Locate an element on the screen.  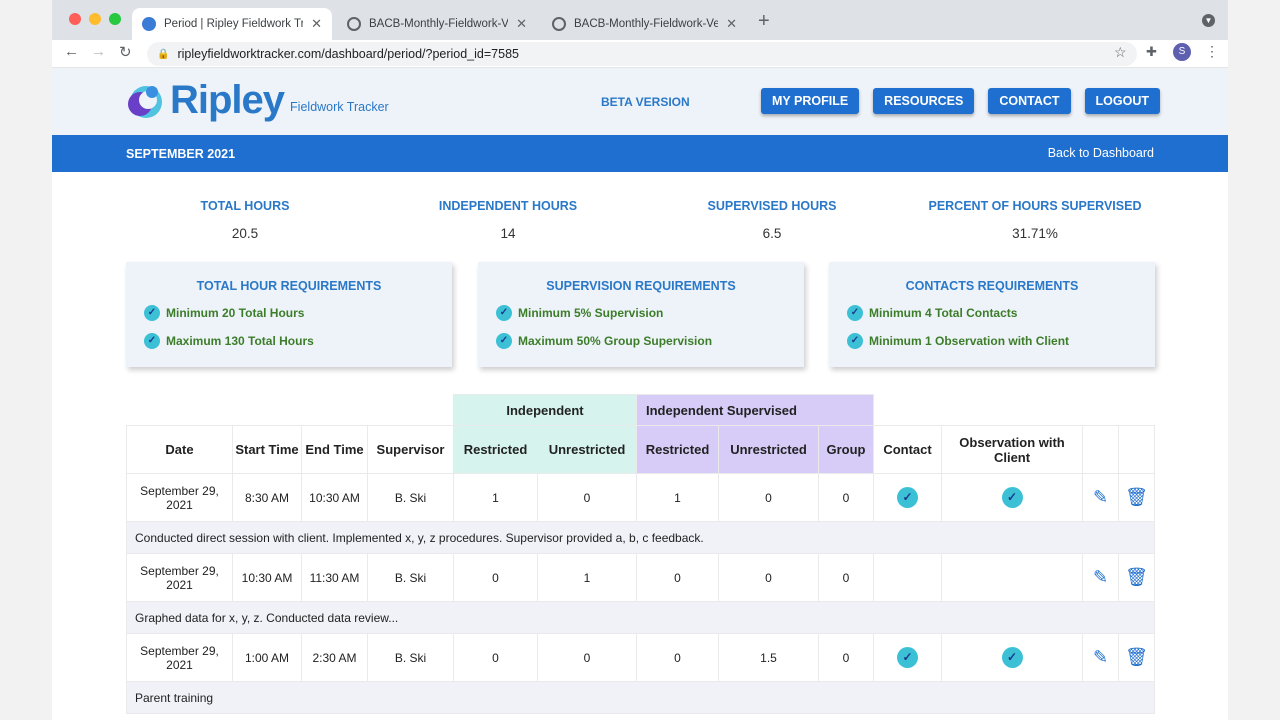
contact-button: CONTACT is located at coordinates (1029, 101).